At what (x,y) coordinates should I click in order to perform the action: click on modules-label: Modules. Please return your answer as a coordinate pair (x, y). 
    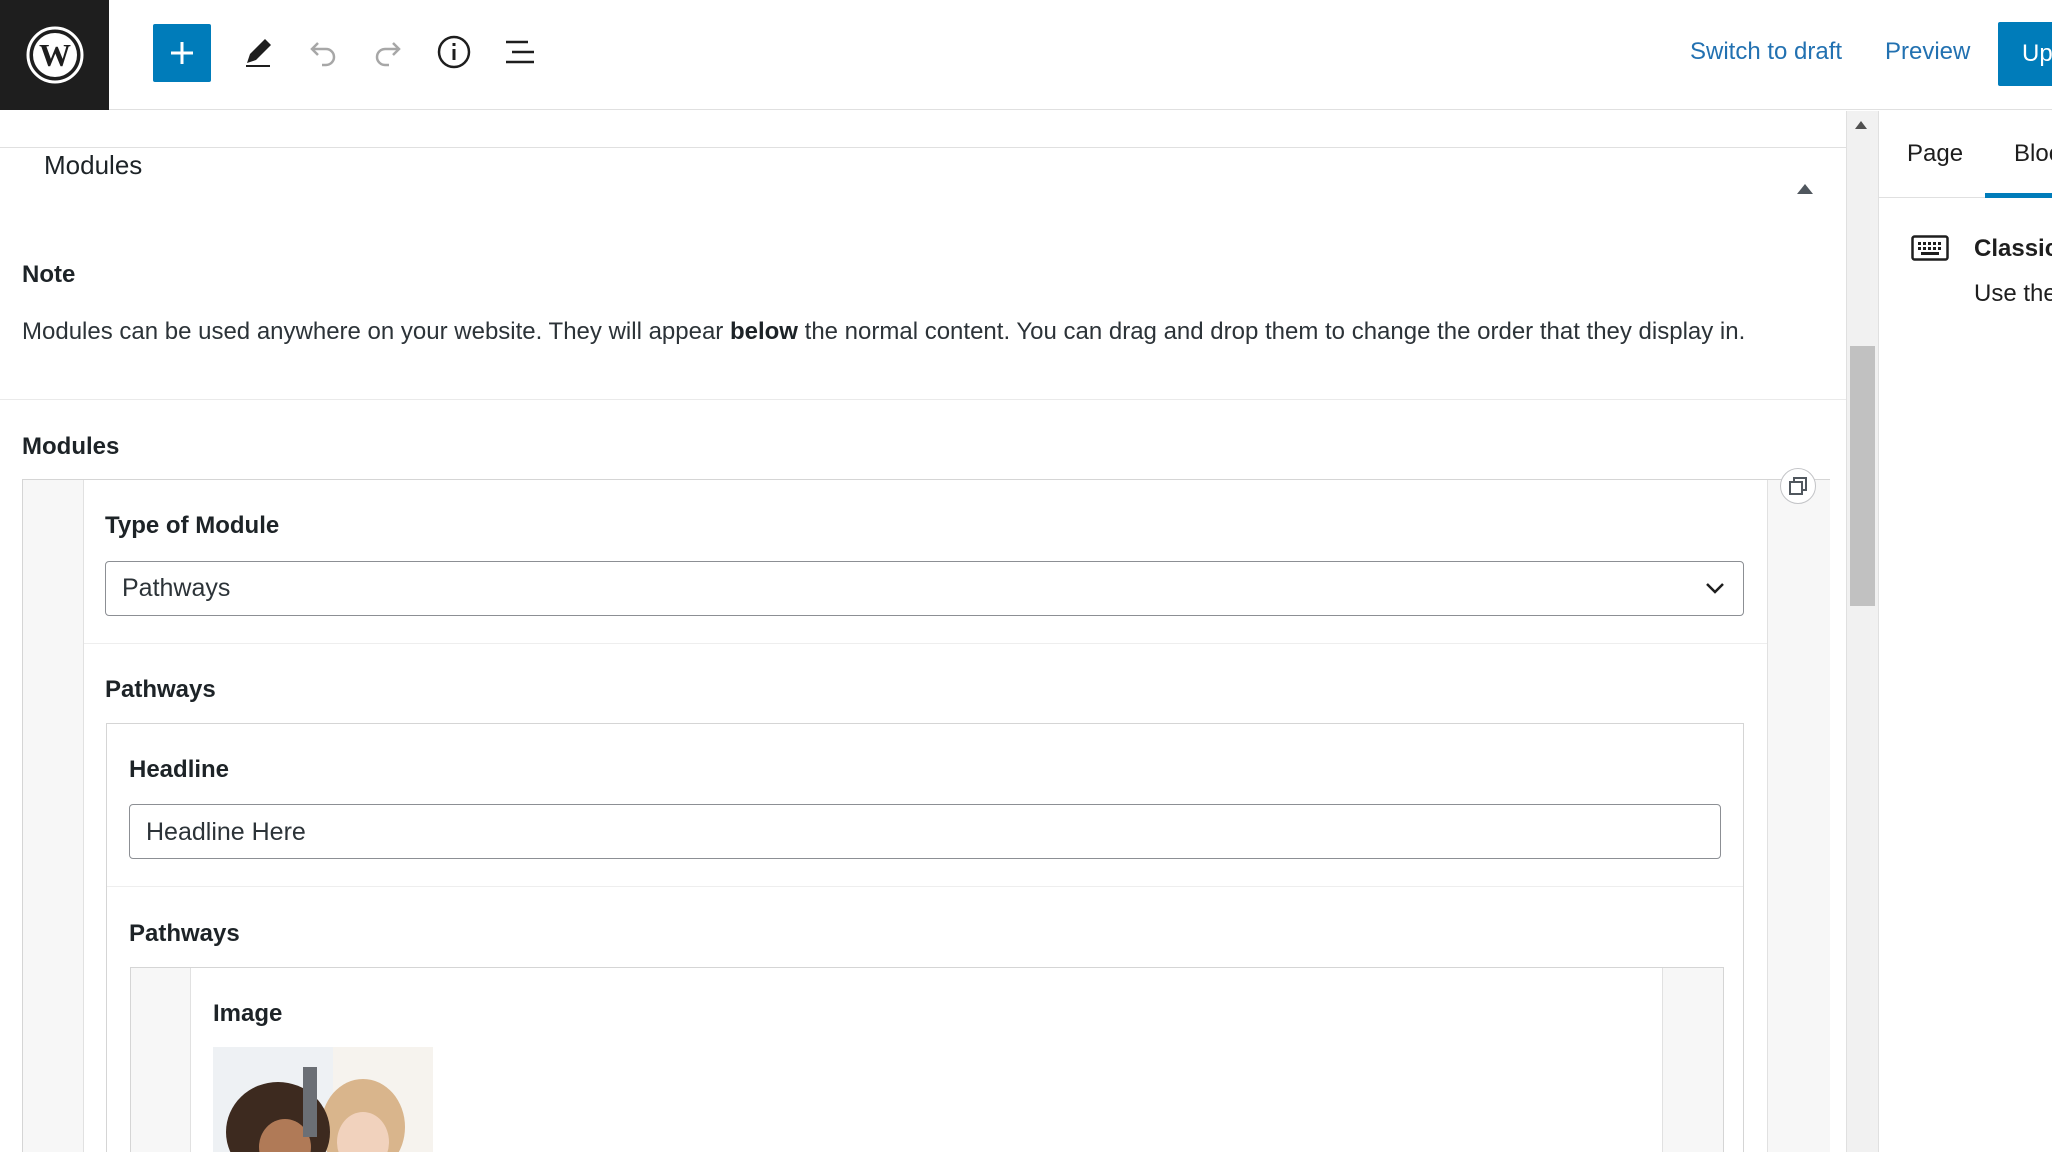
    Looking at the image, I should click on (71, 446).